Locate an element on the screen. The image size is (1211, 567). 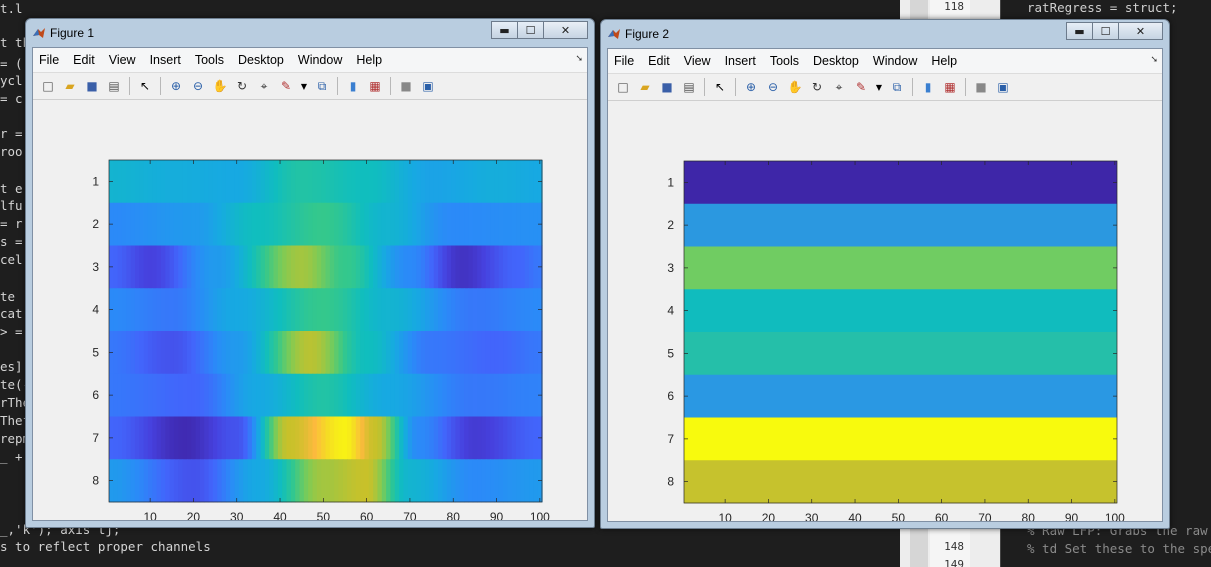
figure-2-title-bar: Figure 2 ▬ ☐ ✕ is located at coordinates (885, 34).